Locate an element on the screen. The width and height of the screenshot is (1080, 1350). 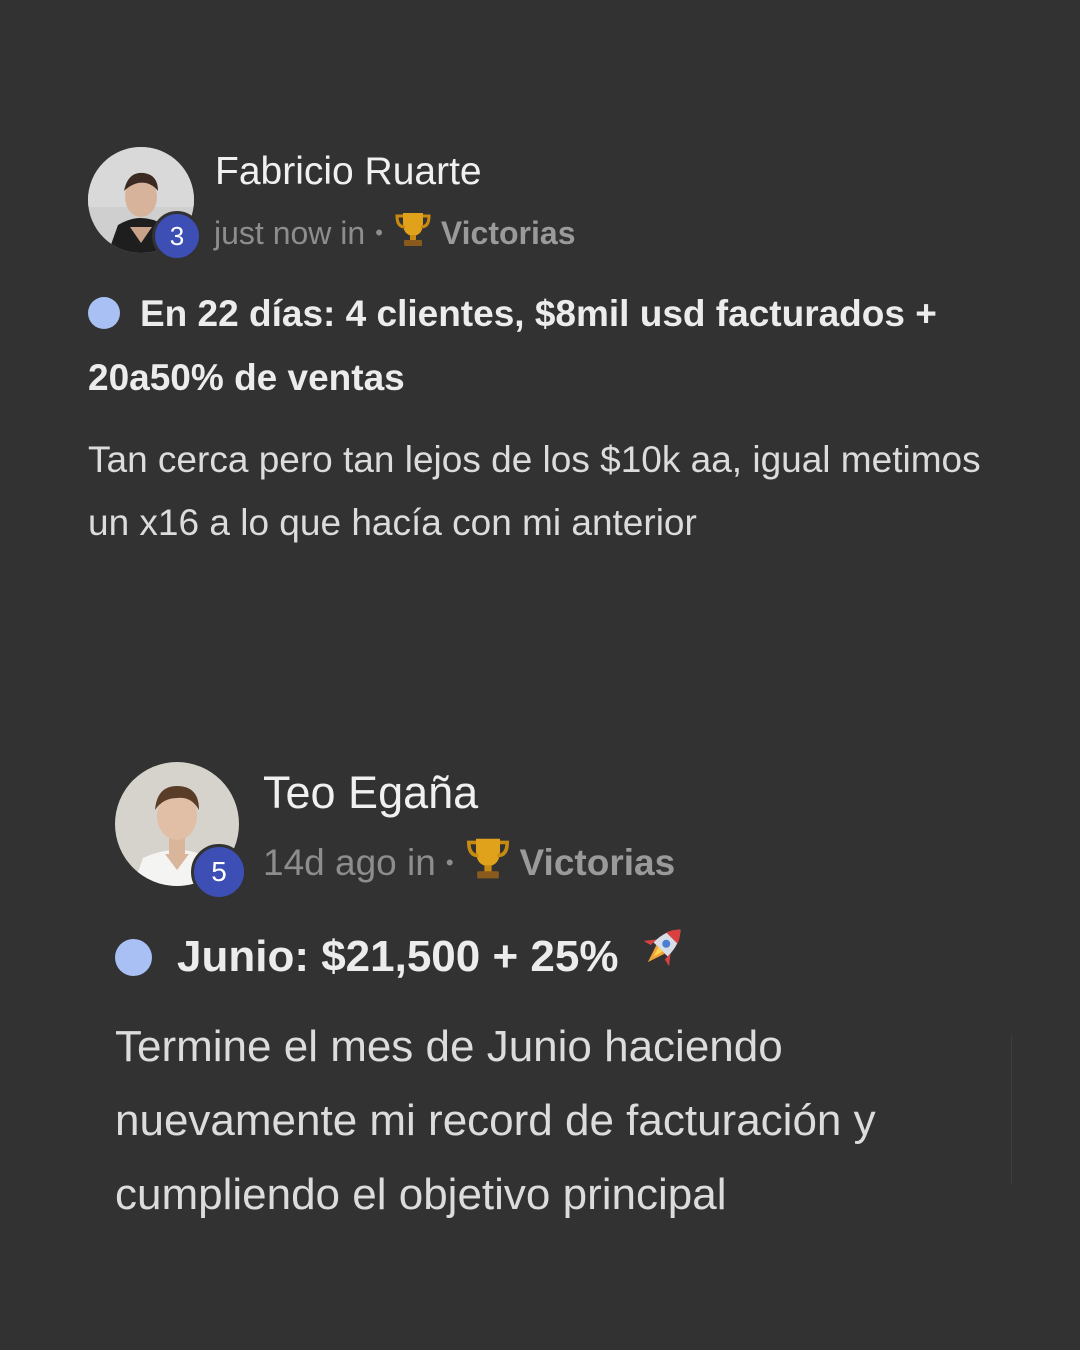
post-meta: 14d ago in • Victorias is located at coordinates (469, 862).